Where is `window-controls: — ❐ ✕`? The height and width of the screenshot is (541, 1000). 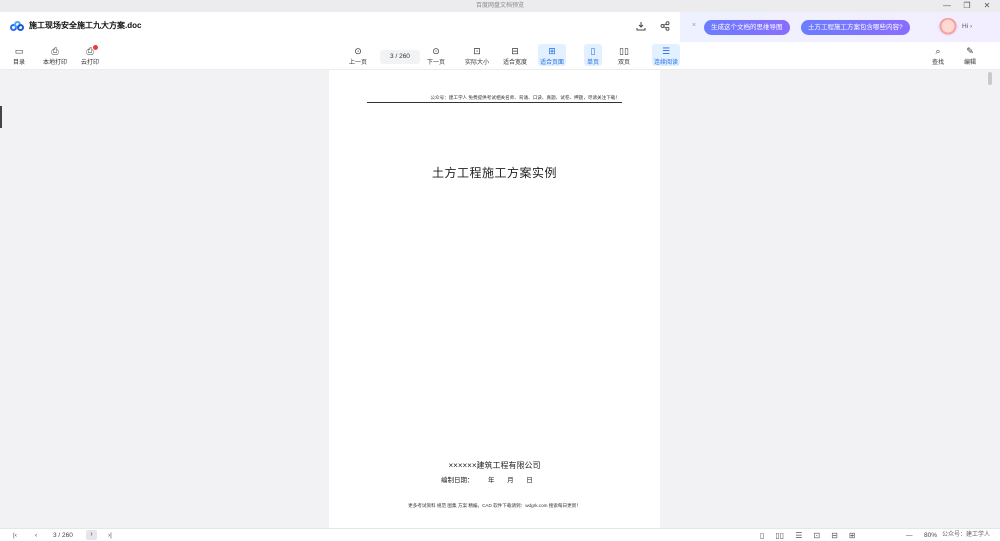
window-controls: — ❐ ✕ is located at coordinates (967, 6).